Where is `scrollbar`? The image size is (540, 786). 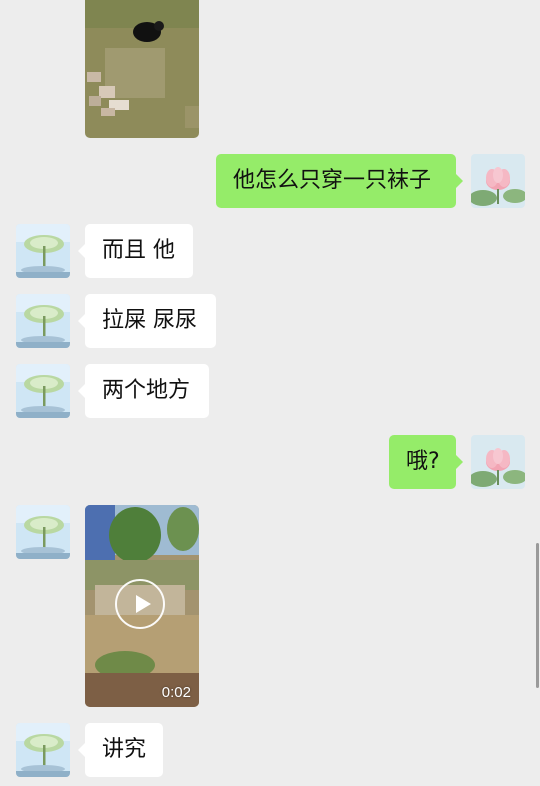 scrollbar is located at coordinates (537, 615).